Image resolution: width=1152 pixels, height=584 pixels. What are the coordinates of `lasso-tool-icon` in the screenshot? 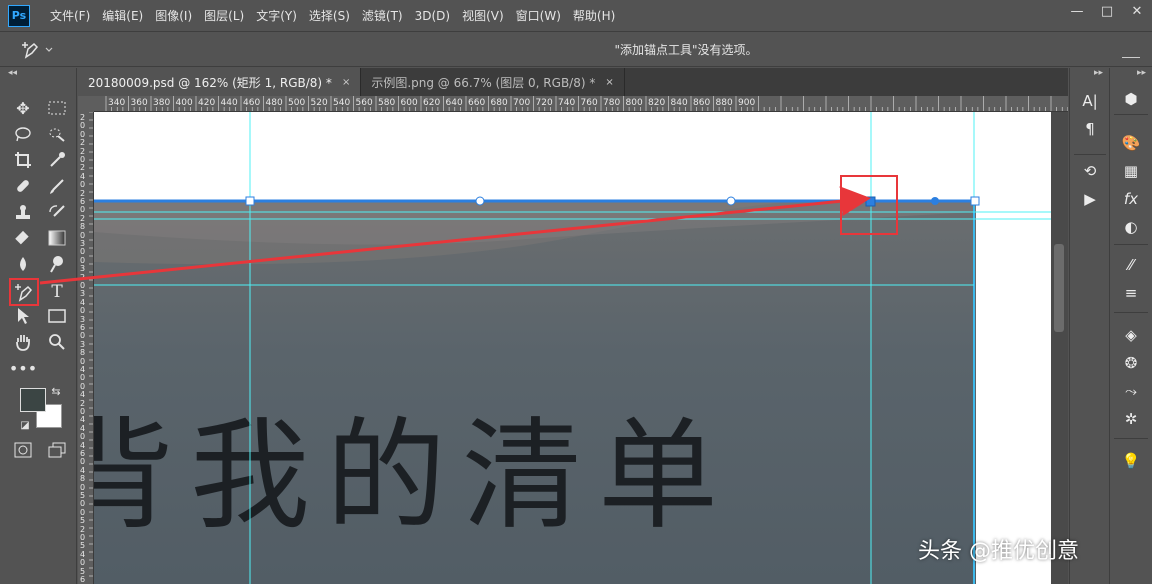 It's located at (23, 134).